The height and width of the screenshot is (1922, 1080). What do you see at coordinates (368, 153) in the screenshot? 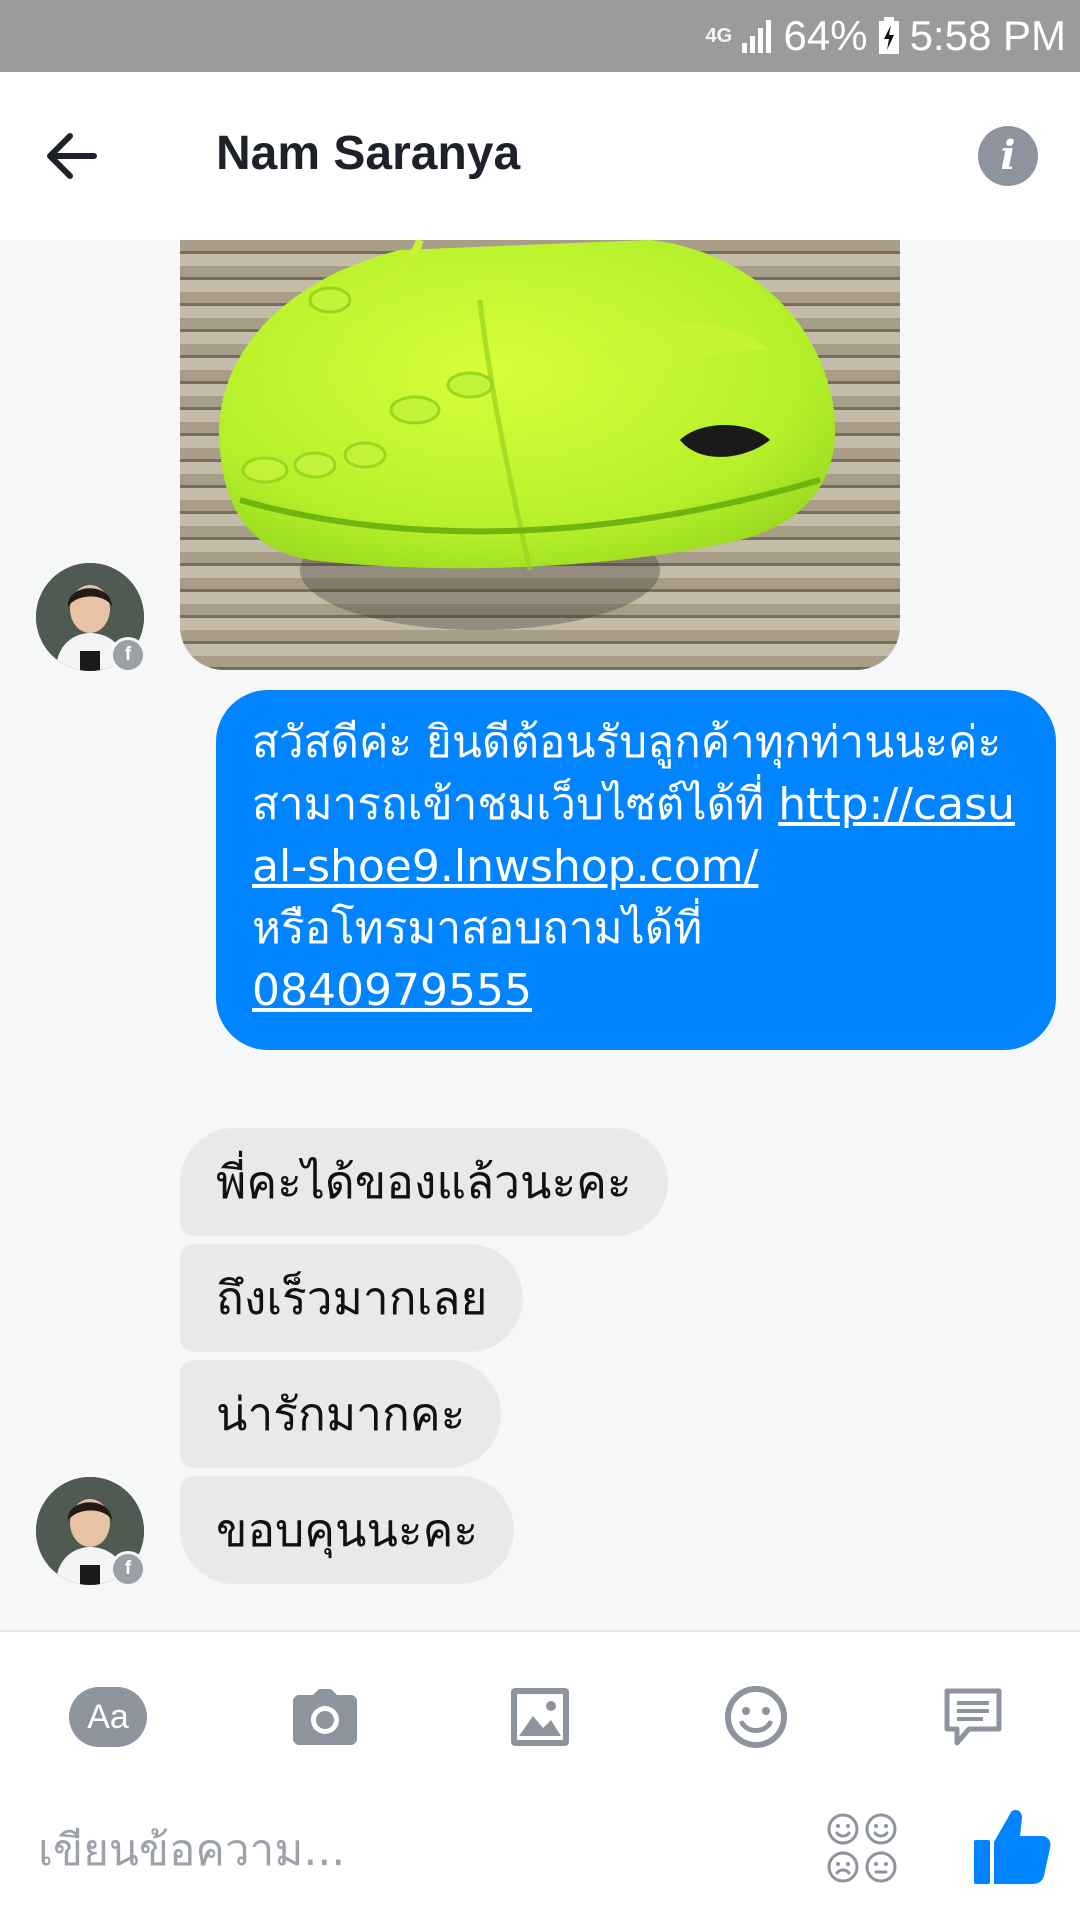
I see `contact-name: Nam Saranya` at bounding box center [368, 153].